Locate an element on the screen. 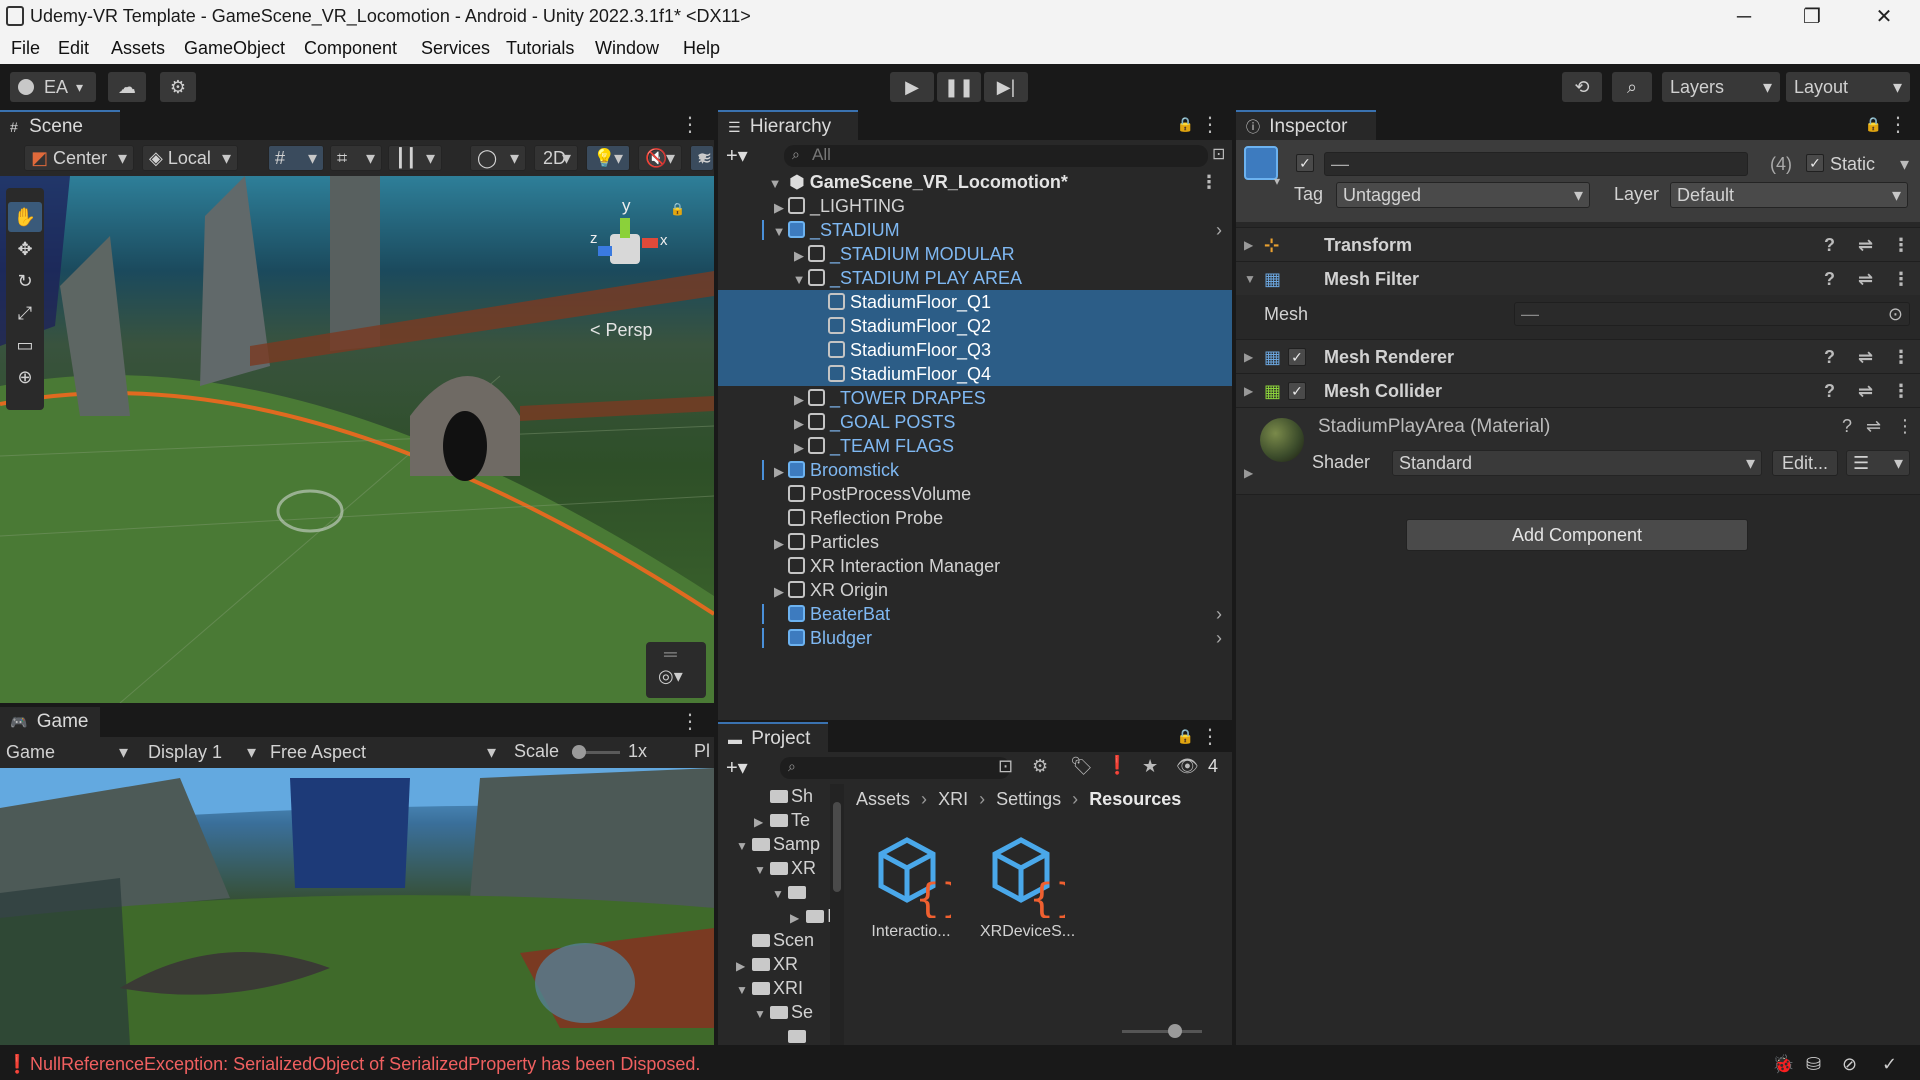 This screenshot has height=1080, width=1920. help-icon: ? is located at coordinates (1829, 245).